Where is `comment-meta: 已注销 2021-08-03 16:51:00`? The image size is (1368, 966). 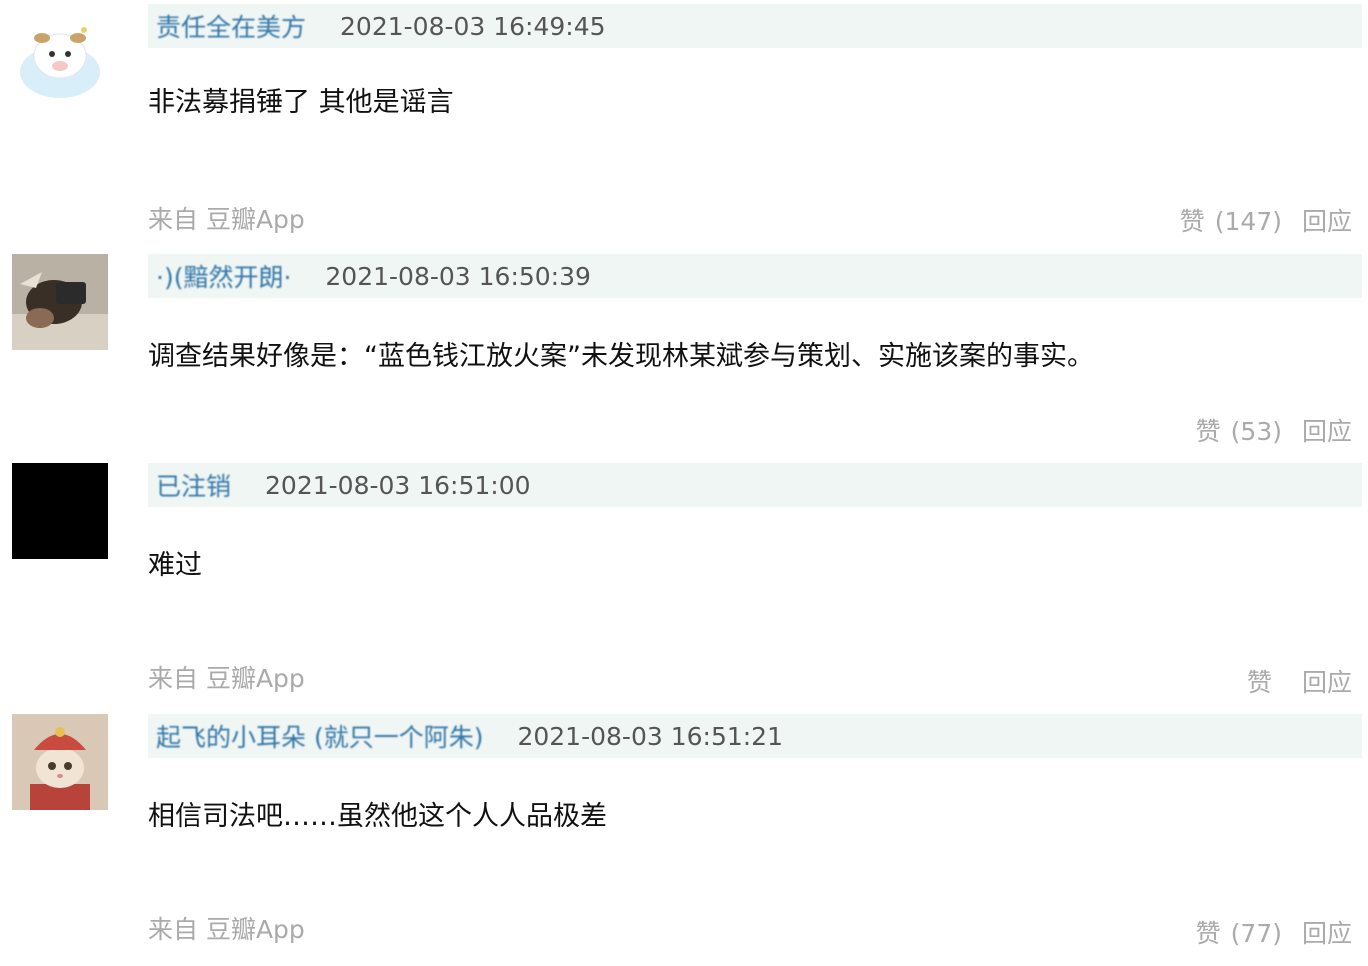
comment-meta: 已注销 2021-08-03 16:51:00 is located at coordinates (755, 485).